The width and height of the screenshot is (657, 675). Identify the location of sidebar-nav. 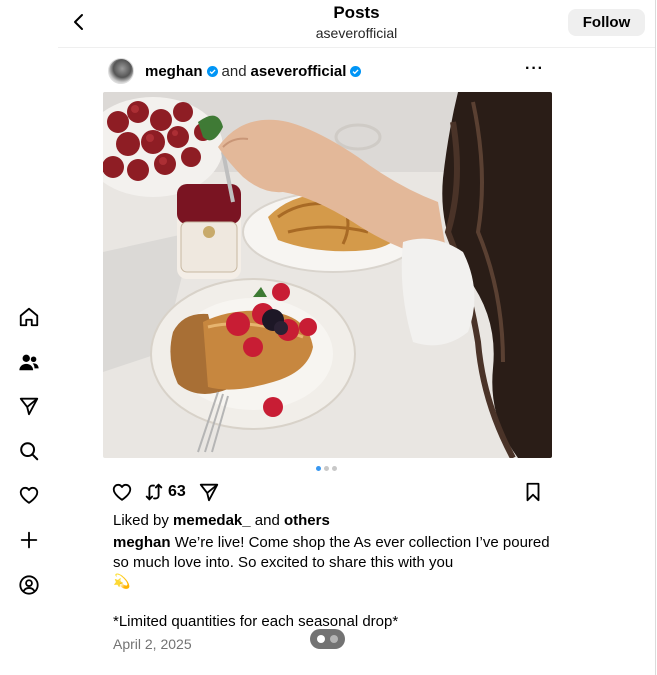
(29, 337).